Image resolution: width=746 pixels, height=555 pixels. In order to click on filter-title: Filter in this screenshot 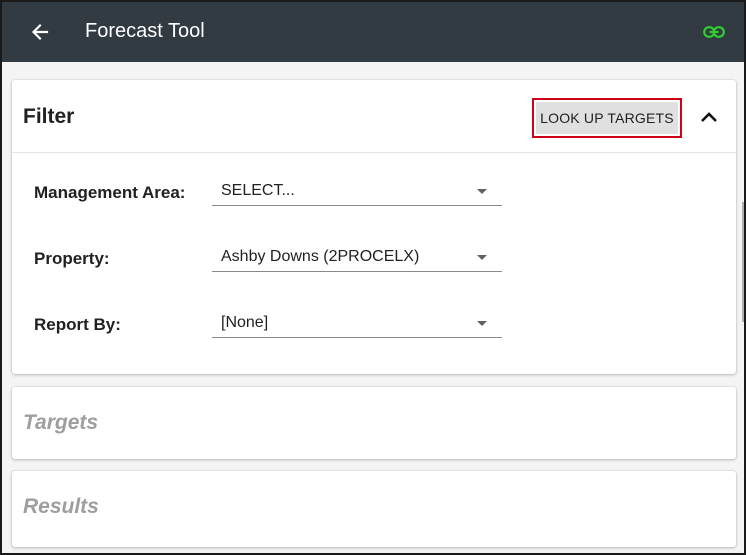, I will do `click(49, 116)`.